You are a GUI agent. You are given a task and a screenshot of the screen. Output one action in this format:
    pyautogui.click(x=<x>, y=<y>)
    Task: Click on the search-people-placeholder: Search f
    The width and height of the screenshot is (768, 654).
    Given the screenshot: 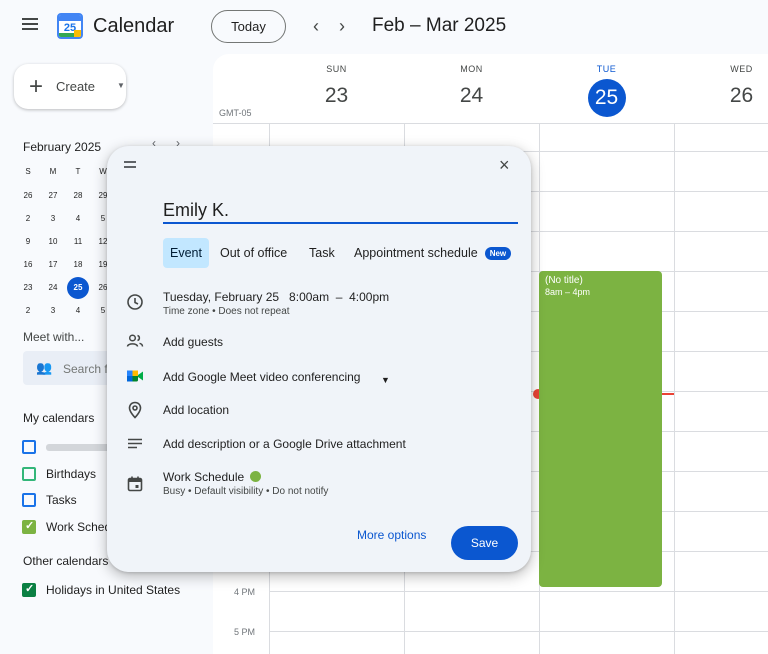 What is the action you would take?
    pyautogui.click(x=85, y=369)
    